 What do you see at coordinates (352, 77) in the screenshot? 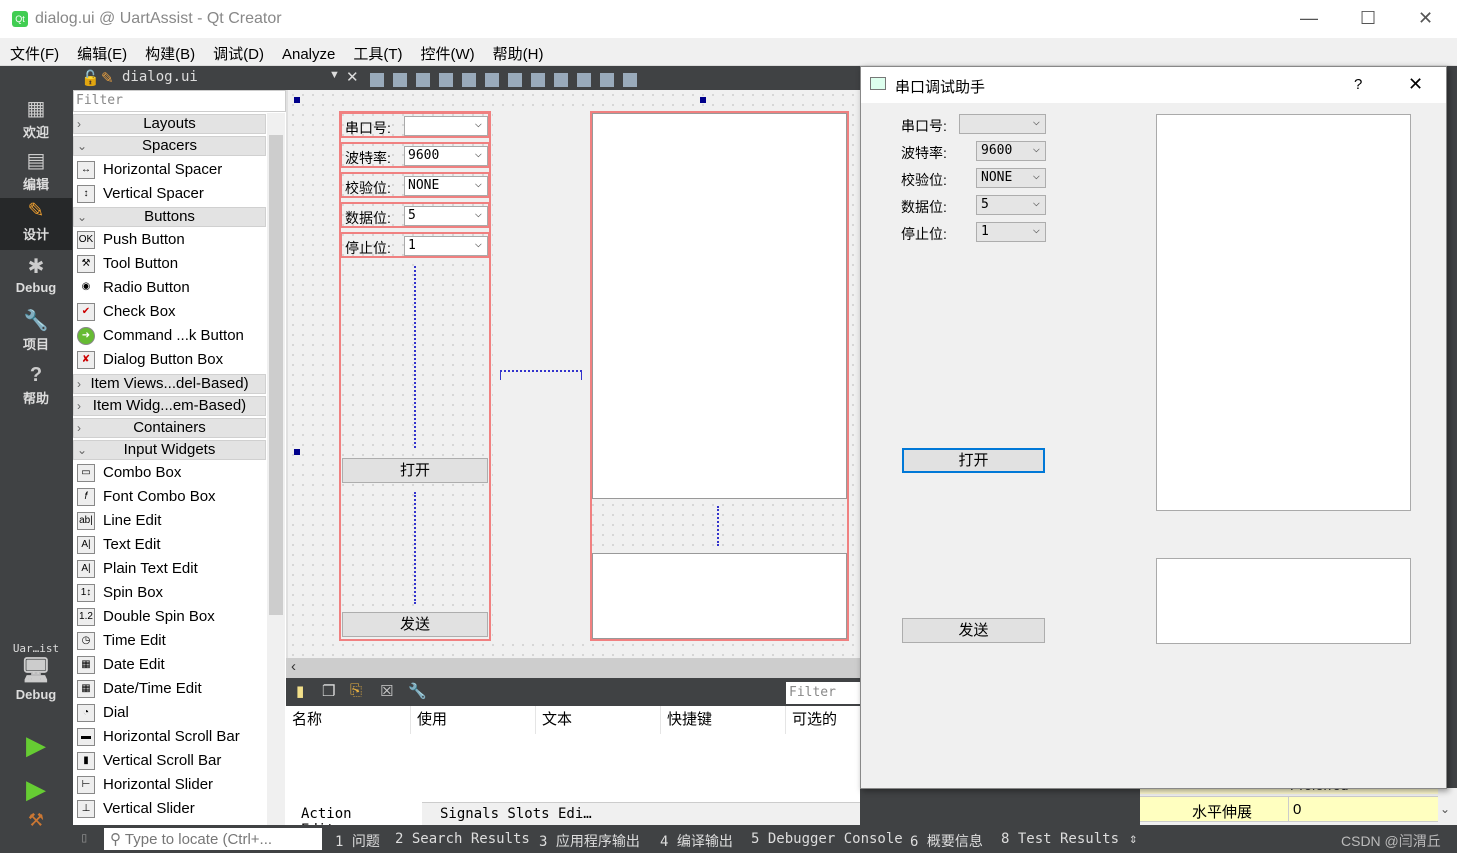
I see `close-document-icon: ✕` at bounding box center [352, 77].